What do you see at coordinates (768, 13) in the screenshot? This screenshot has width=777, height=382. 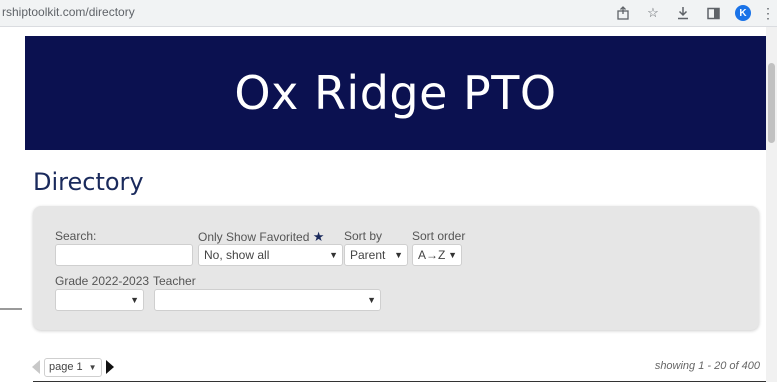 I see `more-icon: ⋮` at bounding box center [768, 13].